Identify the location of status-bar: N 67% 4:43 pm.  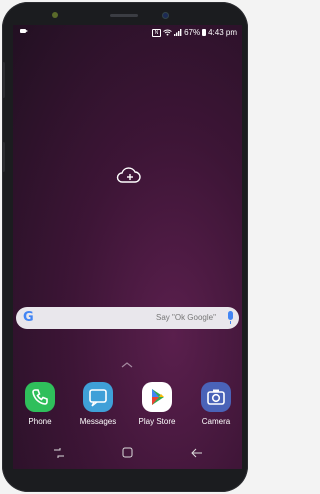
(127, 33).